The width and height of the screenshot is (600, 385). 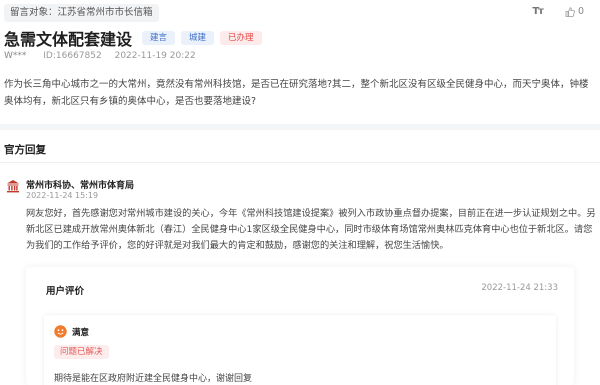 I want to click on post-id: ID:16667852, so click(x=72, y=56).